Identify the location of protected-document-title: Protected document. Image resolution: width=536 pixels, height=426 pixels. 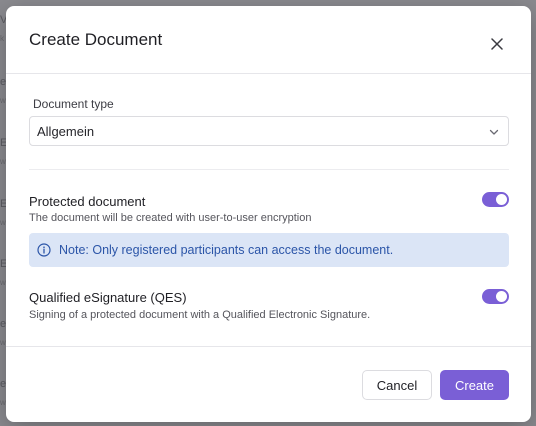
(87, 201).